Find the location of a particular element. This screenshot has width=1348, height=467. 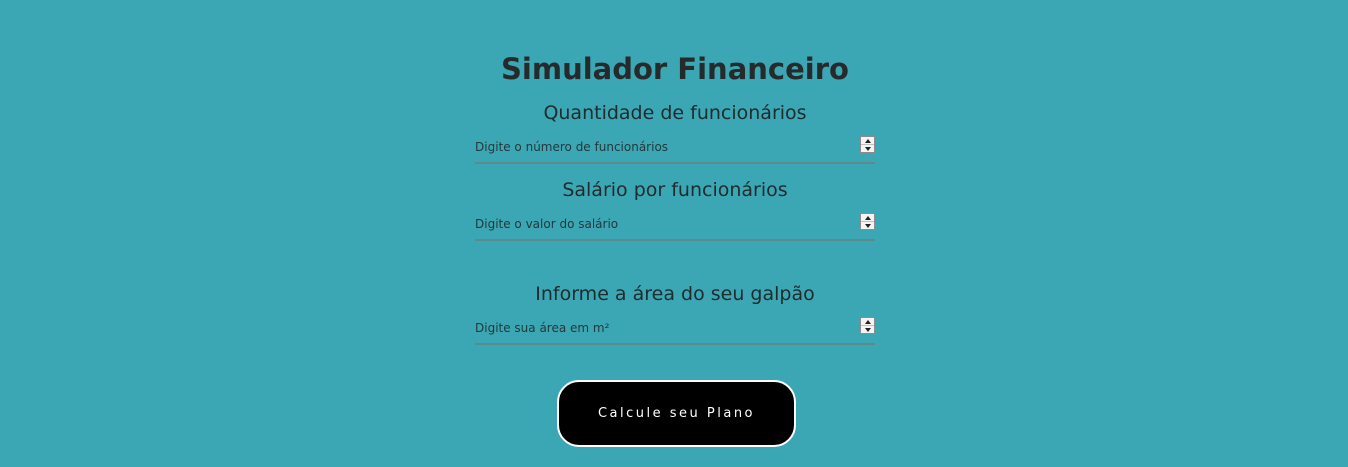

employees-field-container is located at coordinates (675, 149).